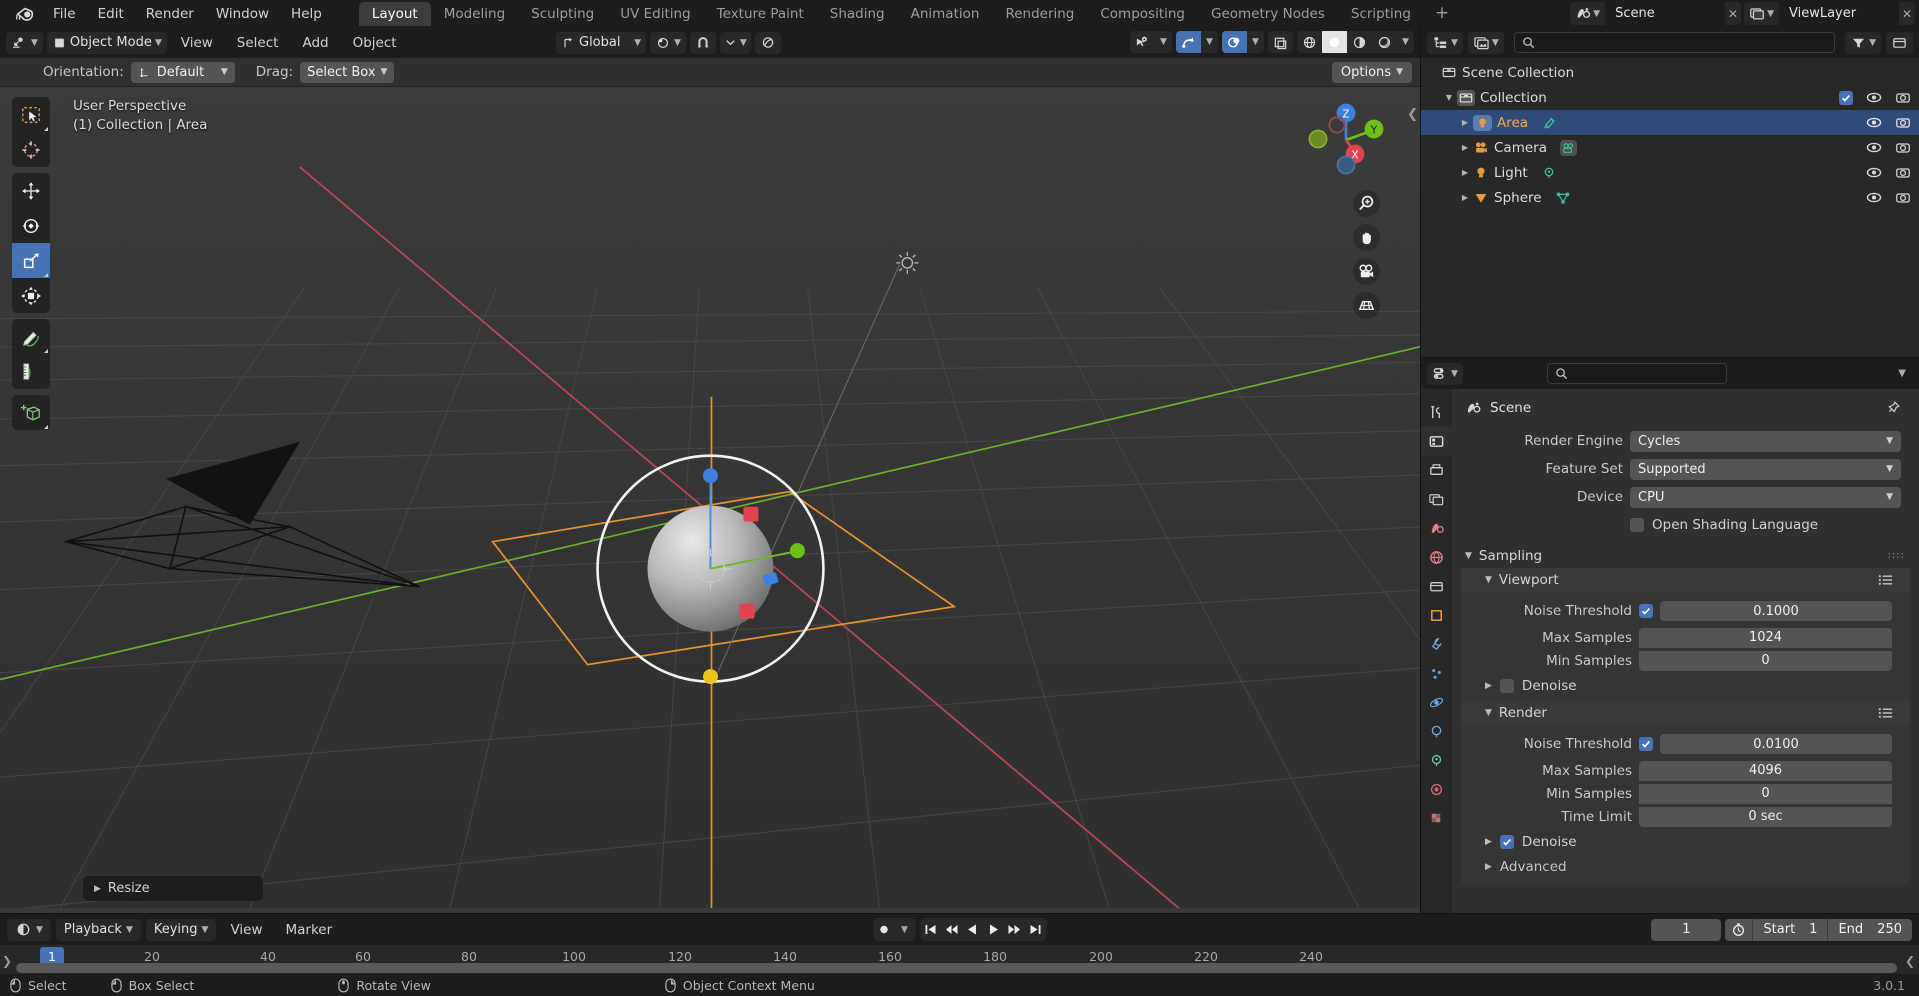 The image size is (1919, 996). I want to click on tool-rotate, so click(31, 225).